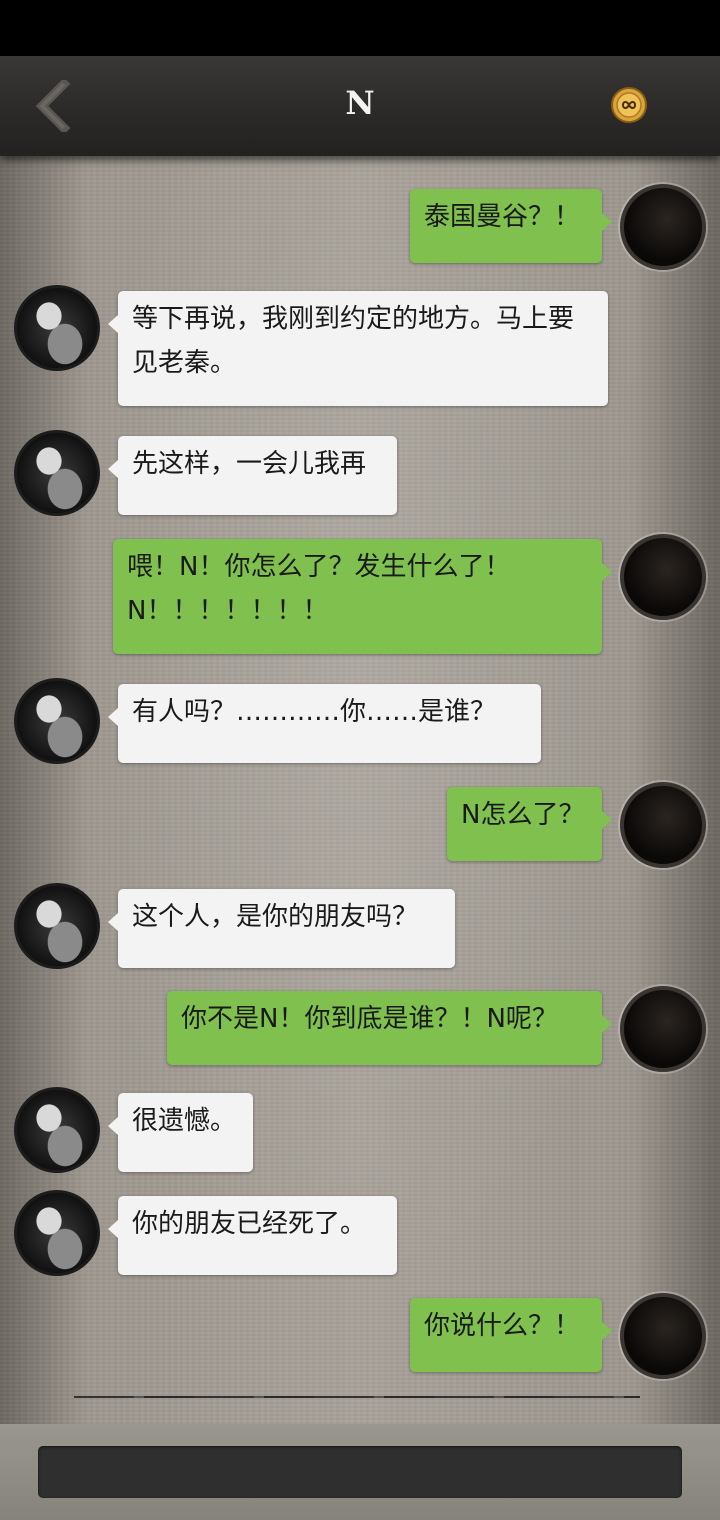 The width and height of the screenshot is (720, 1520). Describe the element at coordinates (180, 1132) in the screenshot. I see `message-bubble-in: 很遗憾。` at that location.